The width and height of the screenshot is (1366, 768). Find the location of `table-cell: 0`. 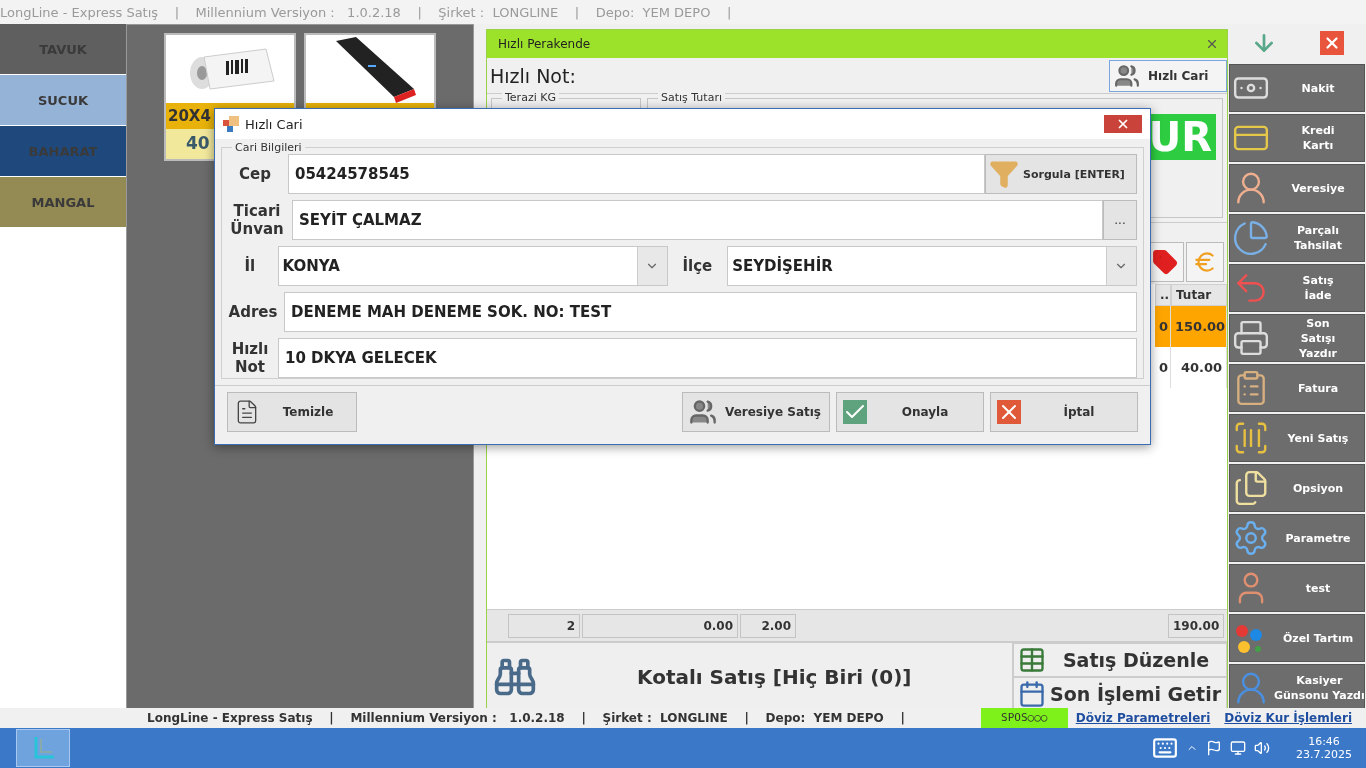

table-cell: 0 is located at coordinates (1163, 326).